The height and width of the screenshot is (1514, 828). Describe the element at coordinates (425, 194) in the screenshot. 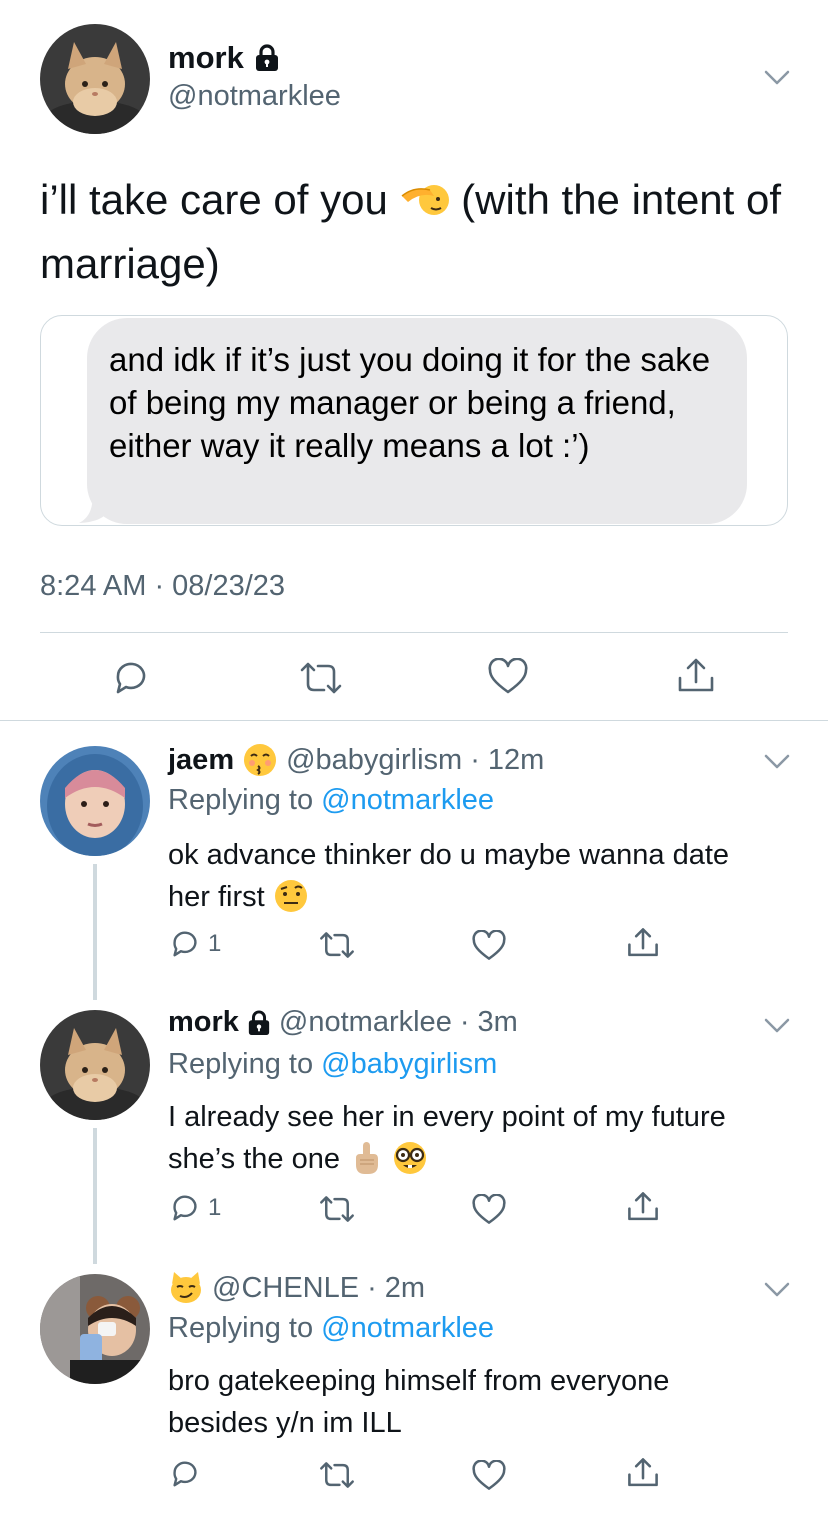

I see `saluting-face-emoji-icon` at that location.